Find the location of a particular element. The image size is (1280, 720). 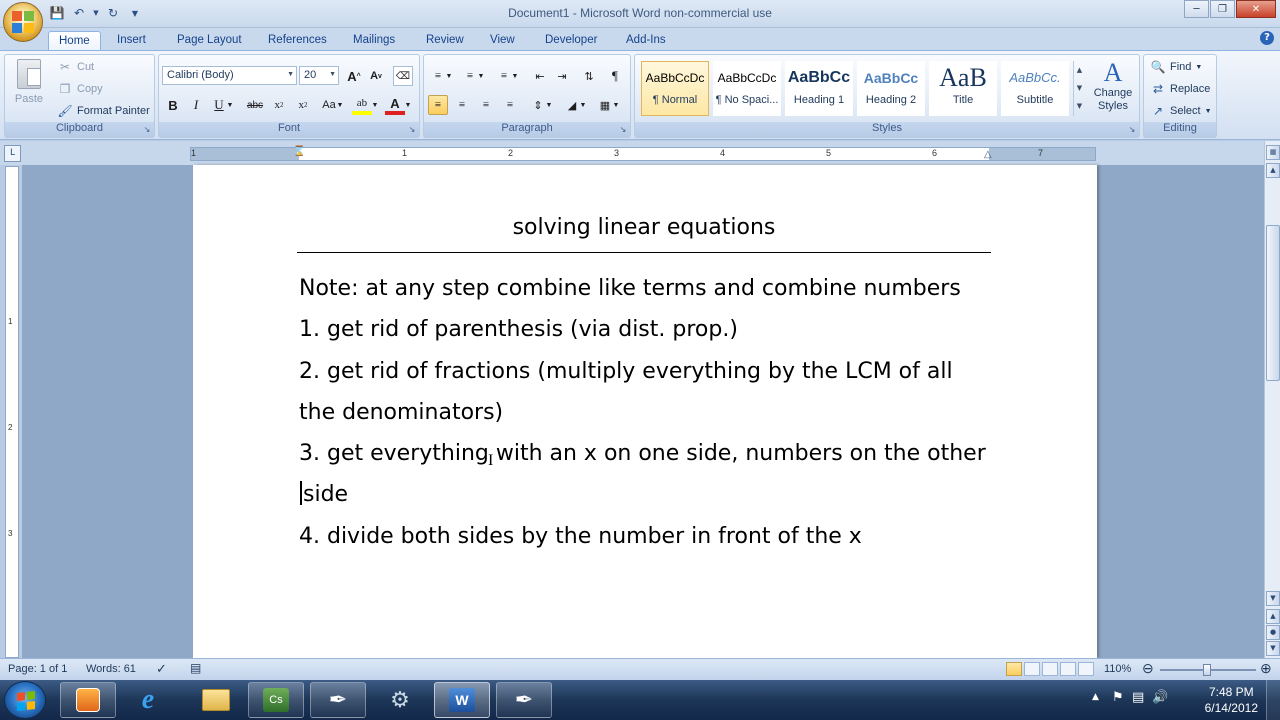

media-player-taskbar-button is located at coordinates (88, 700).